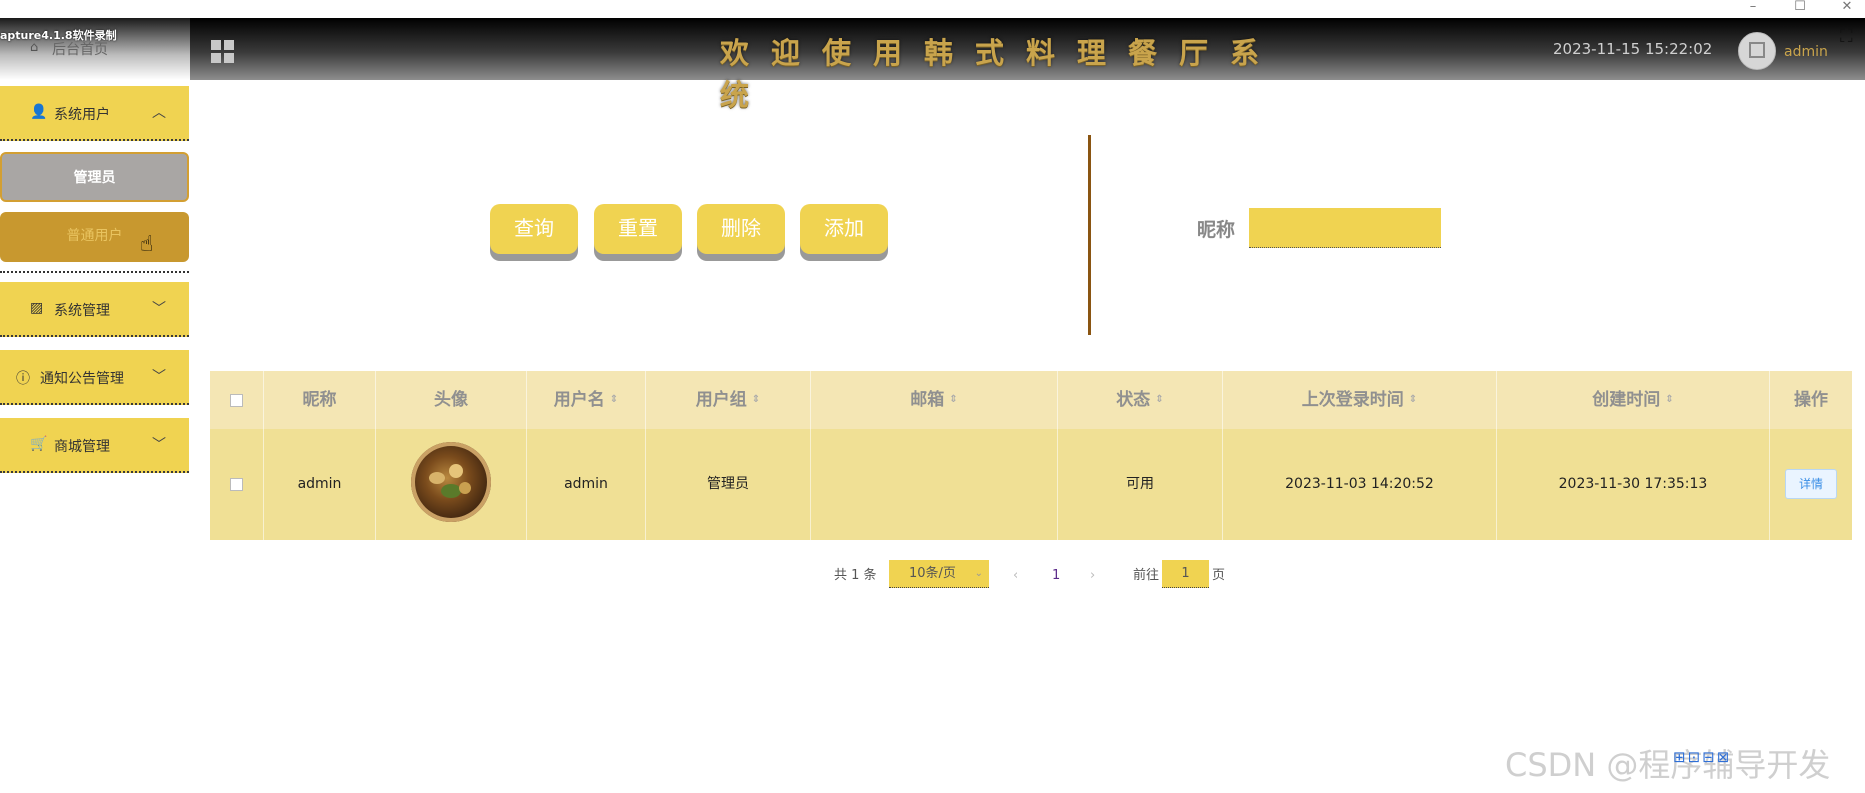 The width and height of the screenshot is (1865, 793). Describe the element at coordinates (1702, 757) in the screenshot. I see `system-tray-icons: ⊞⊡⊟⊠` at that location.